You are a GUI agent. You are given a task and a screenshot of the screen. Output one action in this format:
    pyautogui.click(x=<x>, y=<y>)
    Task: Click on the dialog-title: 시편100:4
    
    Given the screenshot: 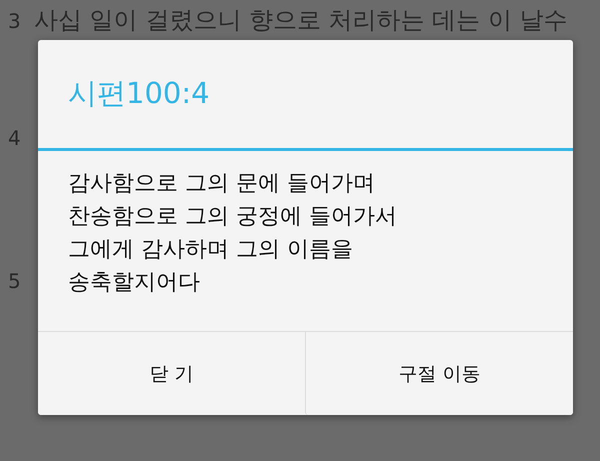 What is the action you would take?
    pyautogui.click(x=138, y=93)
    